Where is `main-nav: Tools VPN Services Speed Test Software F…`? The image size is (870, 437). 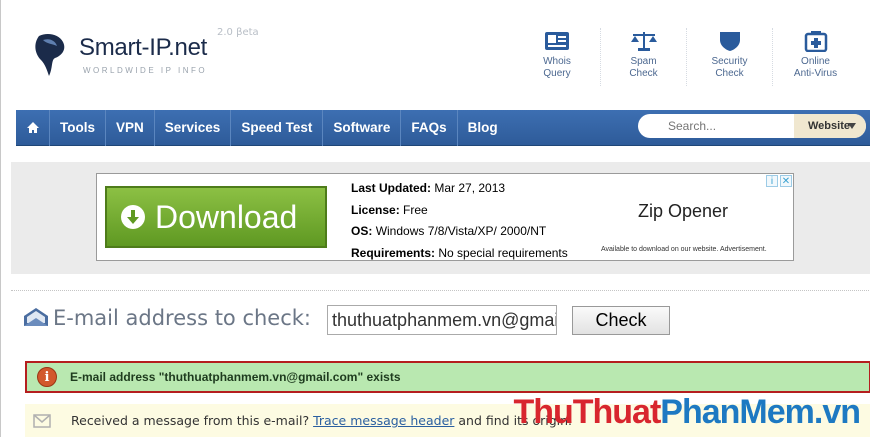
main-nav: Tools VPN Services Speed Test Software F… is located at coordinates (443, 127).